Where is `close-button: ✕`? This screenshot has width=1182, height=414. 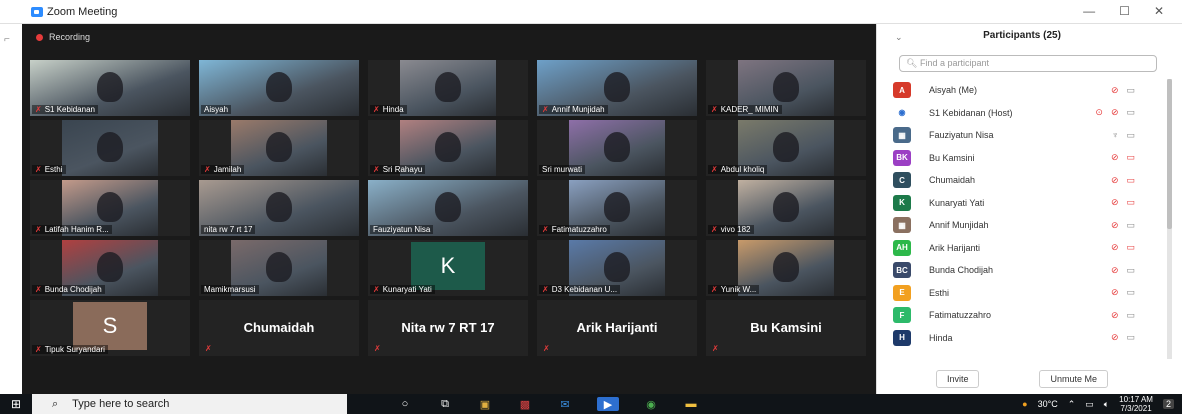 close-button: ✕ is located at coordinates (1159, 11).